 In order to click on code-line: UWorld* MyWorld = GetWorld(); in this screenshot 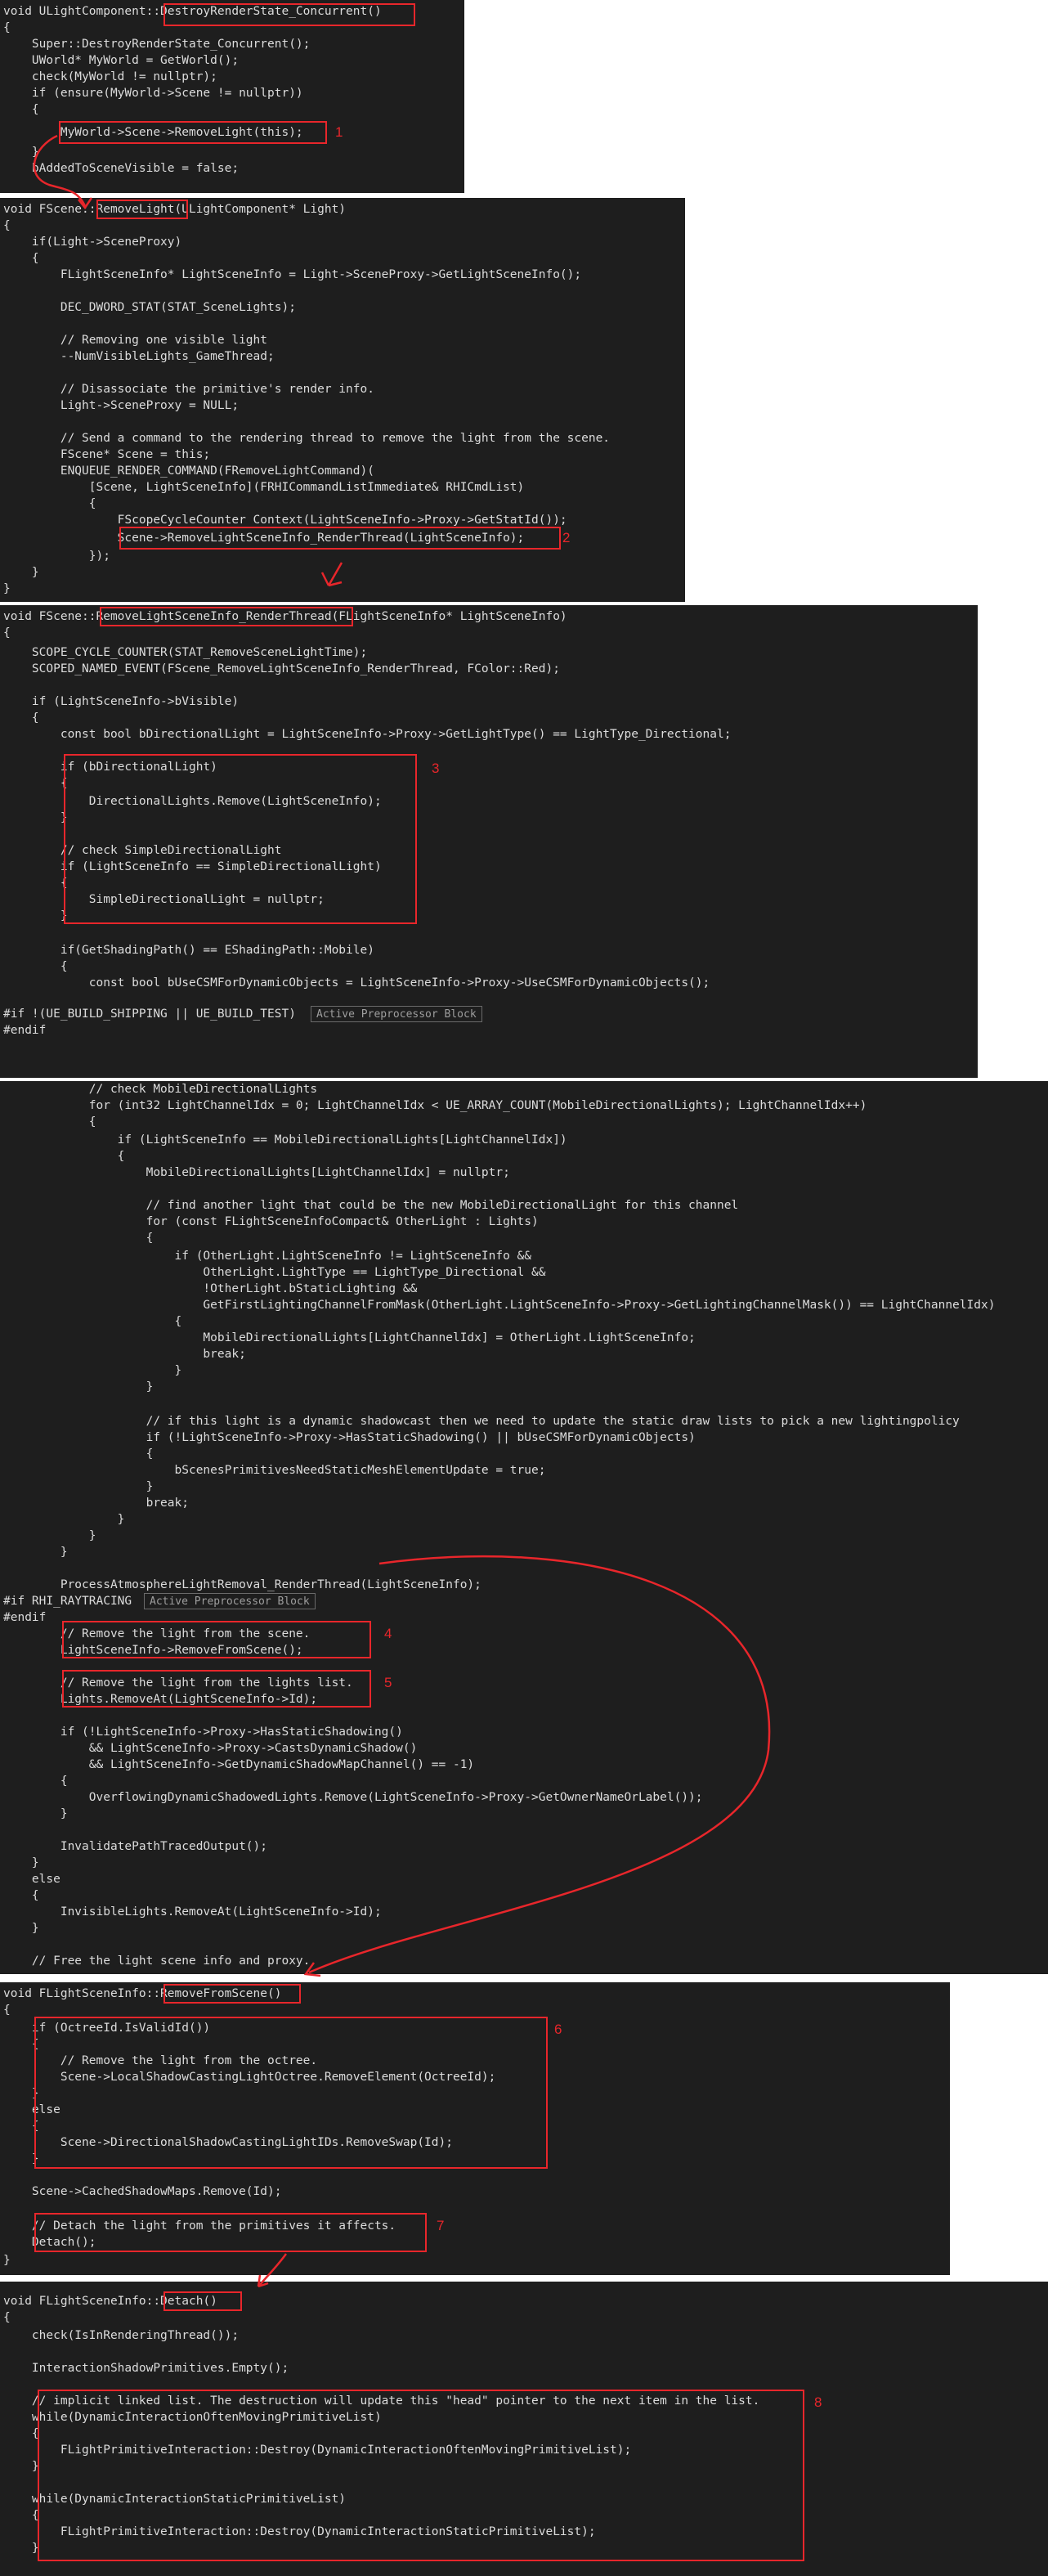, I will do `click(121, 60)`.